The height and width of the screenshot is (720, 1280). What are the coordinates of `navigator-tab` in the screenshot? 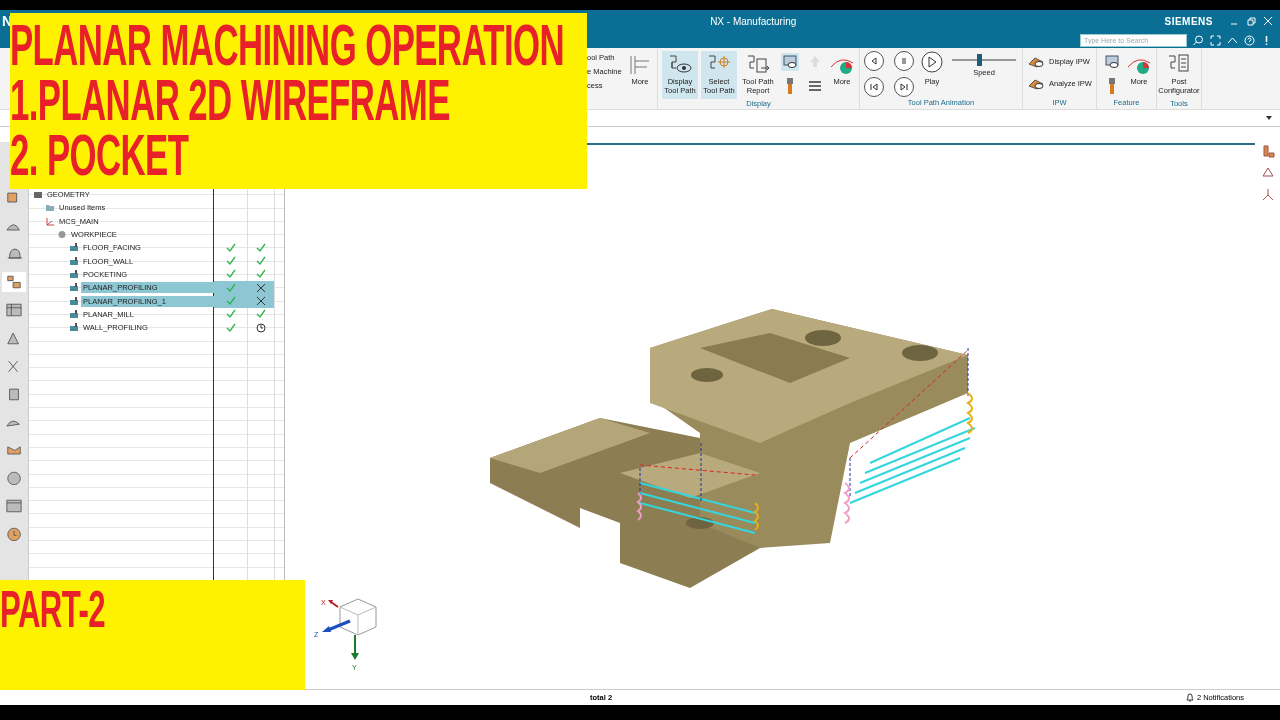 It's located at (14, 282).